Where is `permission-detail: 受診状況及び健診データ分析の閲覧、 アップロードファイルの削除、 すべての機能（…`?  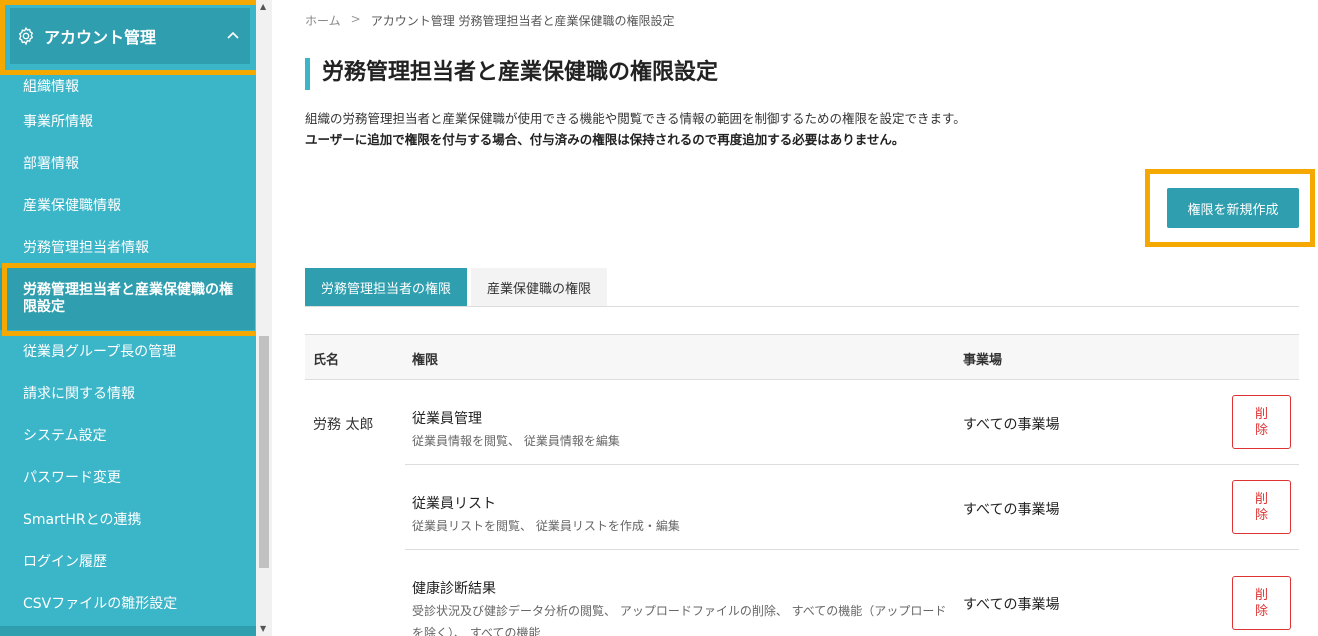 permission-detail: 受診状況及び健診データ分析の閲覧、 アップロードファイルの削除、 すべての機能（… is located at coordinates (679, 620).